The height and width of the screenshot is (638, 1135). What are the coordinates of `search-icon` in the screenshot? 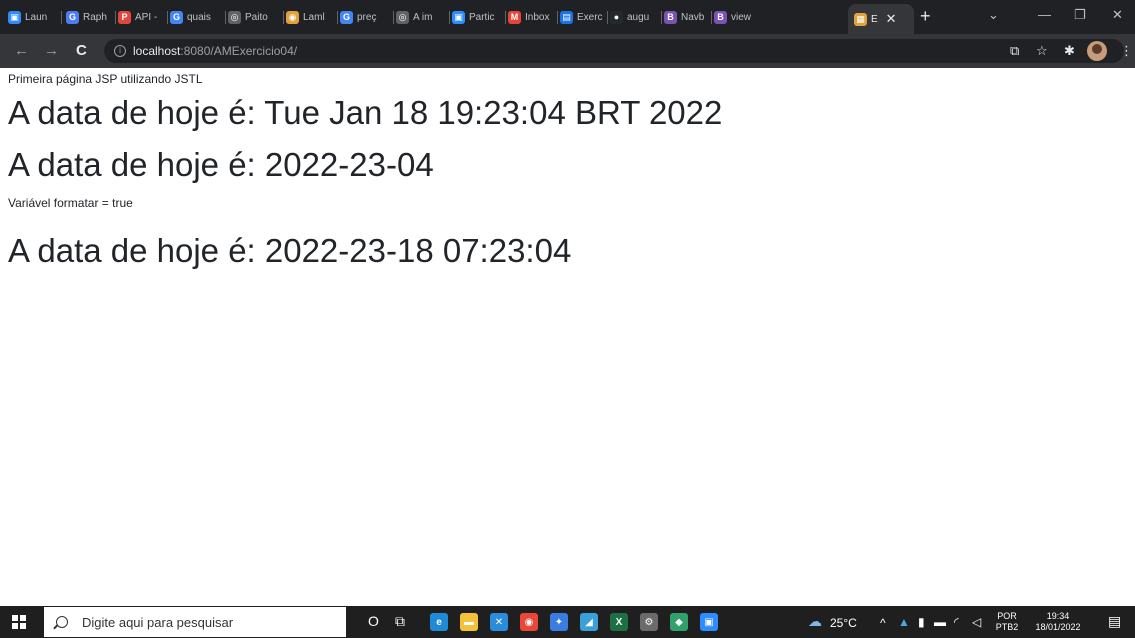 It's located at (62, 622).